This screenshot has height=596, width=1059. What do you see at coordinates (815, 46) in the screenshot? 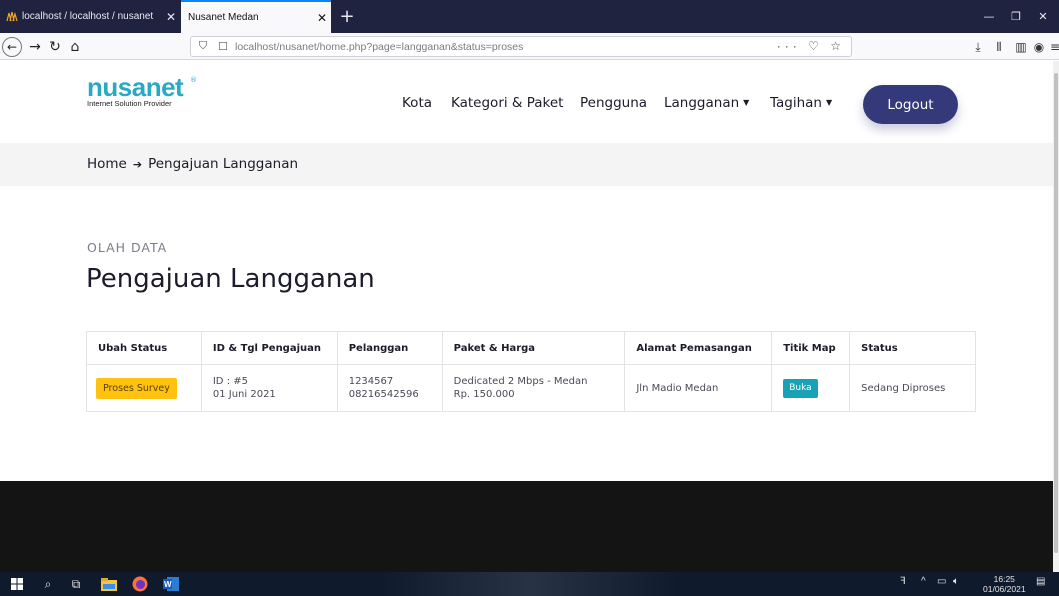
I see `pocket-icon: ♡` at bounding box center [815, 46].